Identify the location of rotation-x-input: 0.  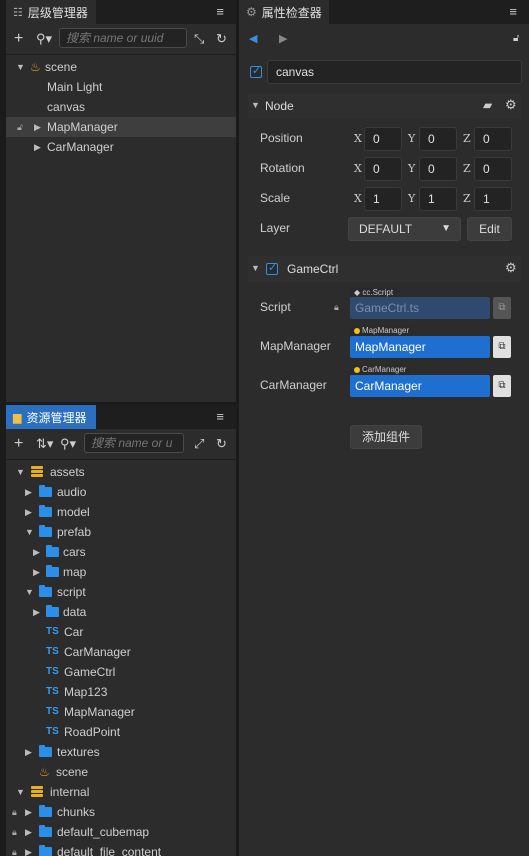
(383, 169).